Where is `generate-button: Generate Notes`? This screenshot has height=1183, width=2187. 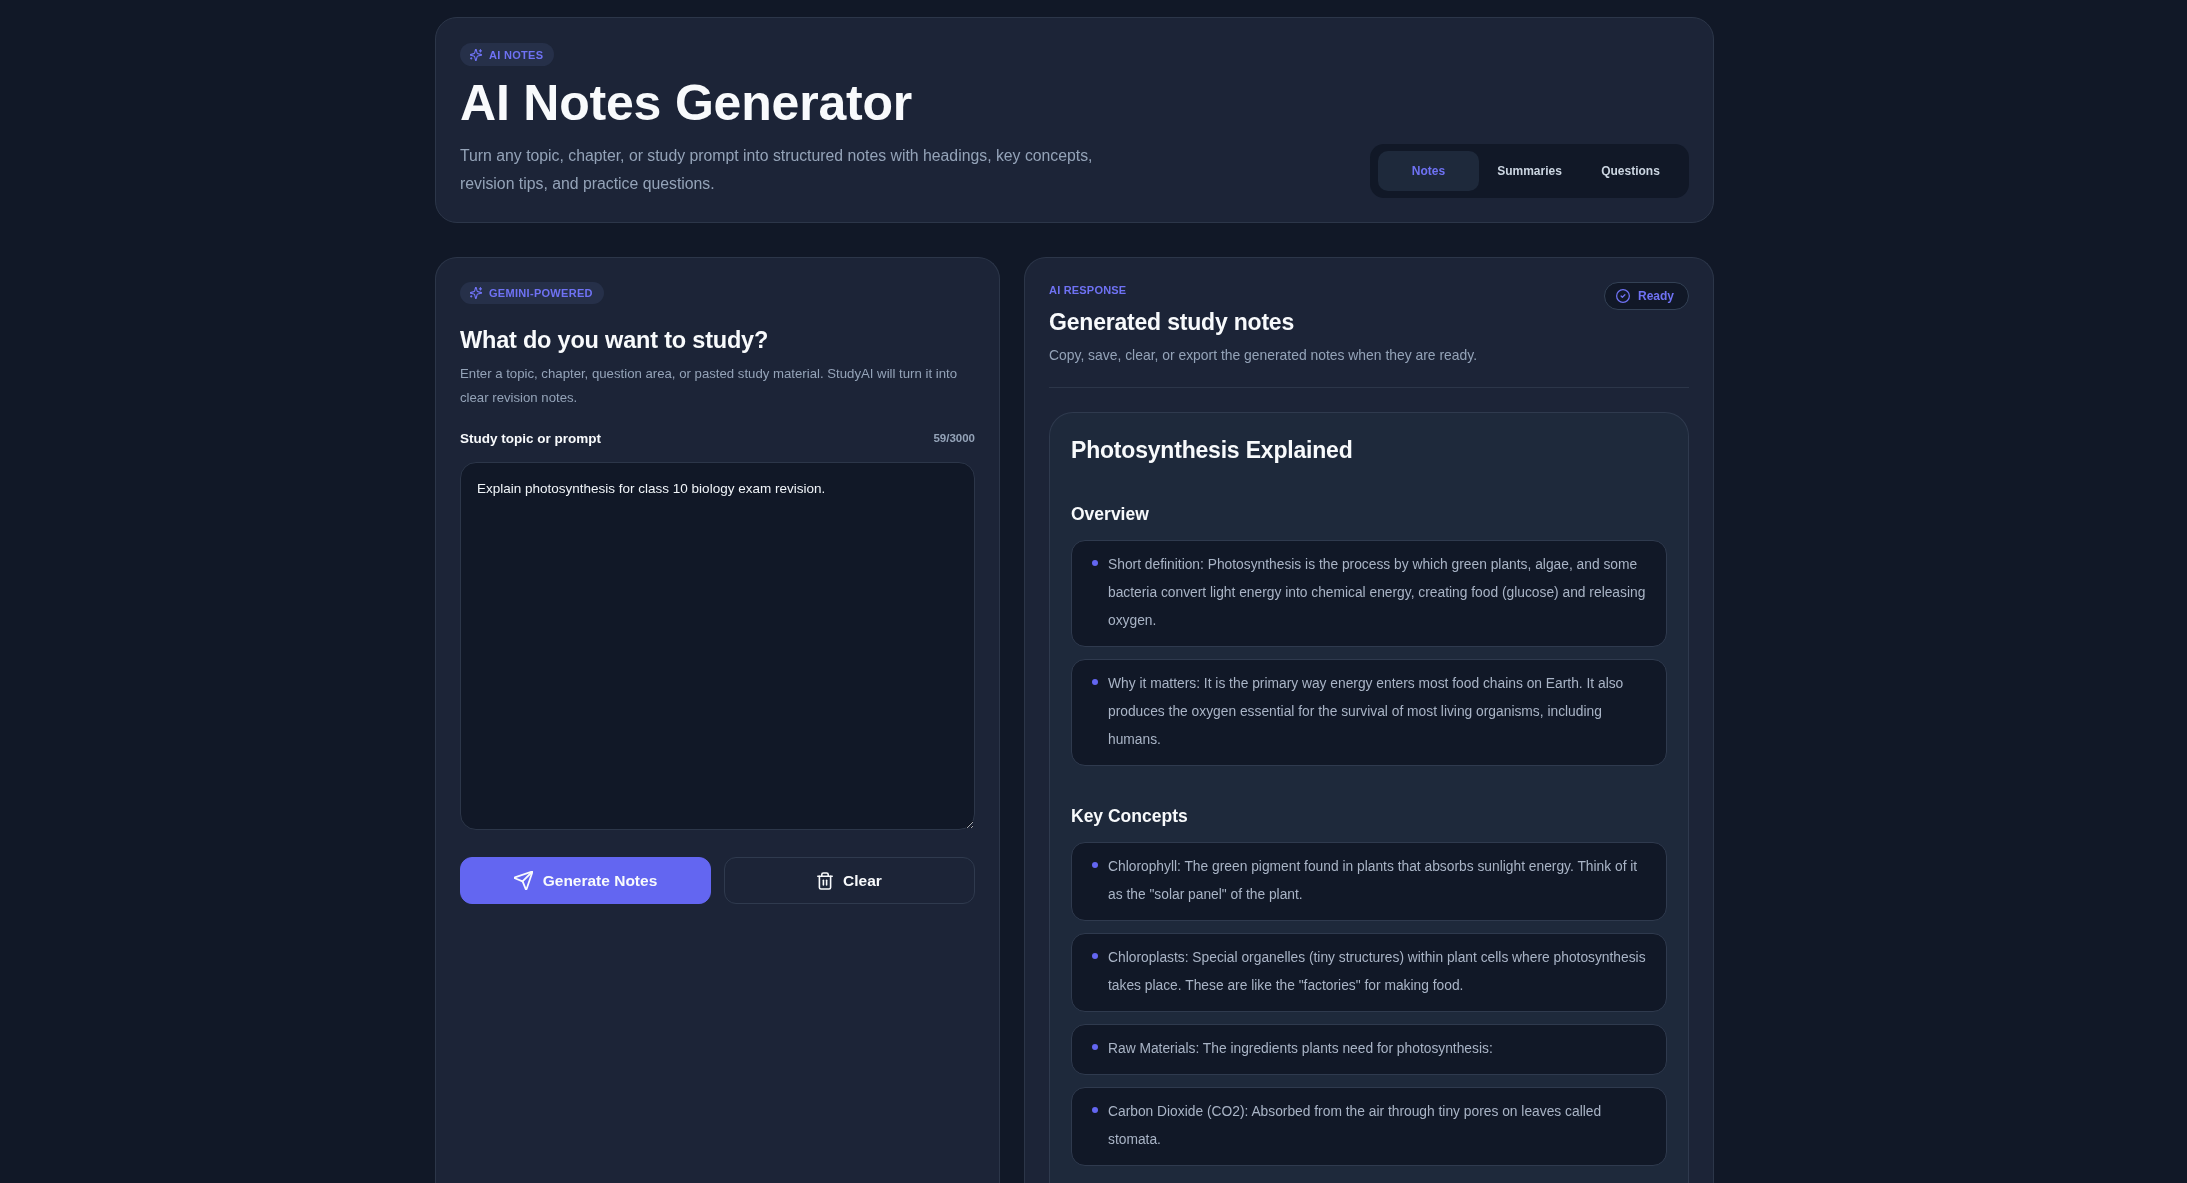
generate-button: Generate Notes is located at coordinates (585, 880).